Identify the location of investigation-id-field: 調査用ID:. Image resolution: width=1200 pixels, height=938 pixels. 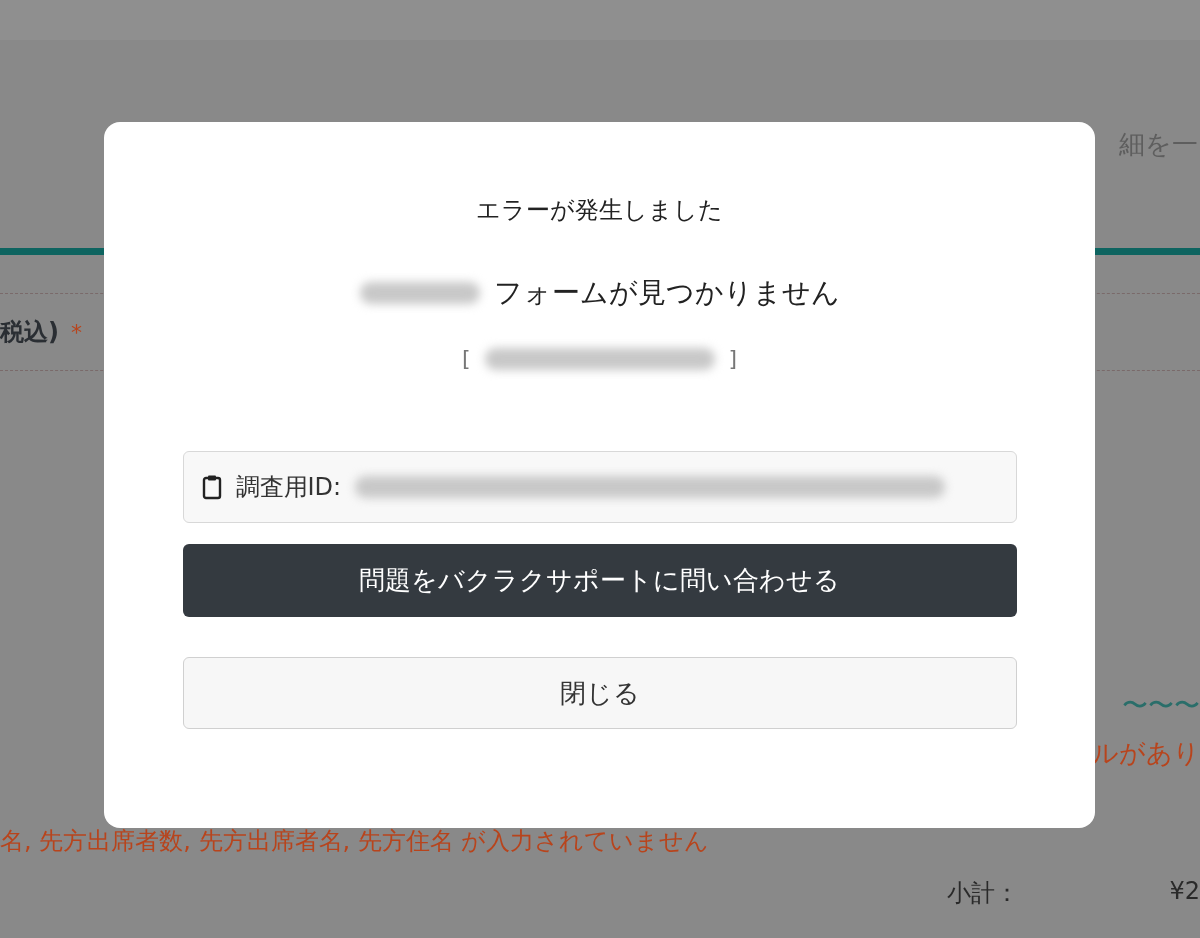
(599, 487).